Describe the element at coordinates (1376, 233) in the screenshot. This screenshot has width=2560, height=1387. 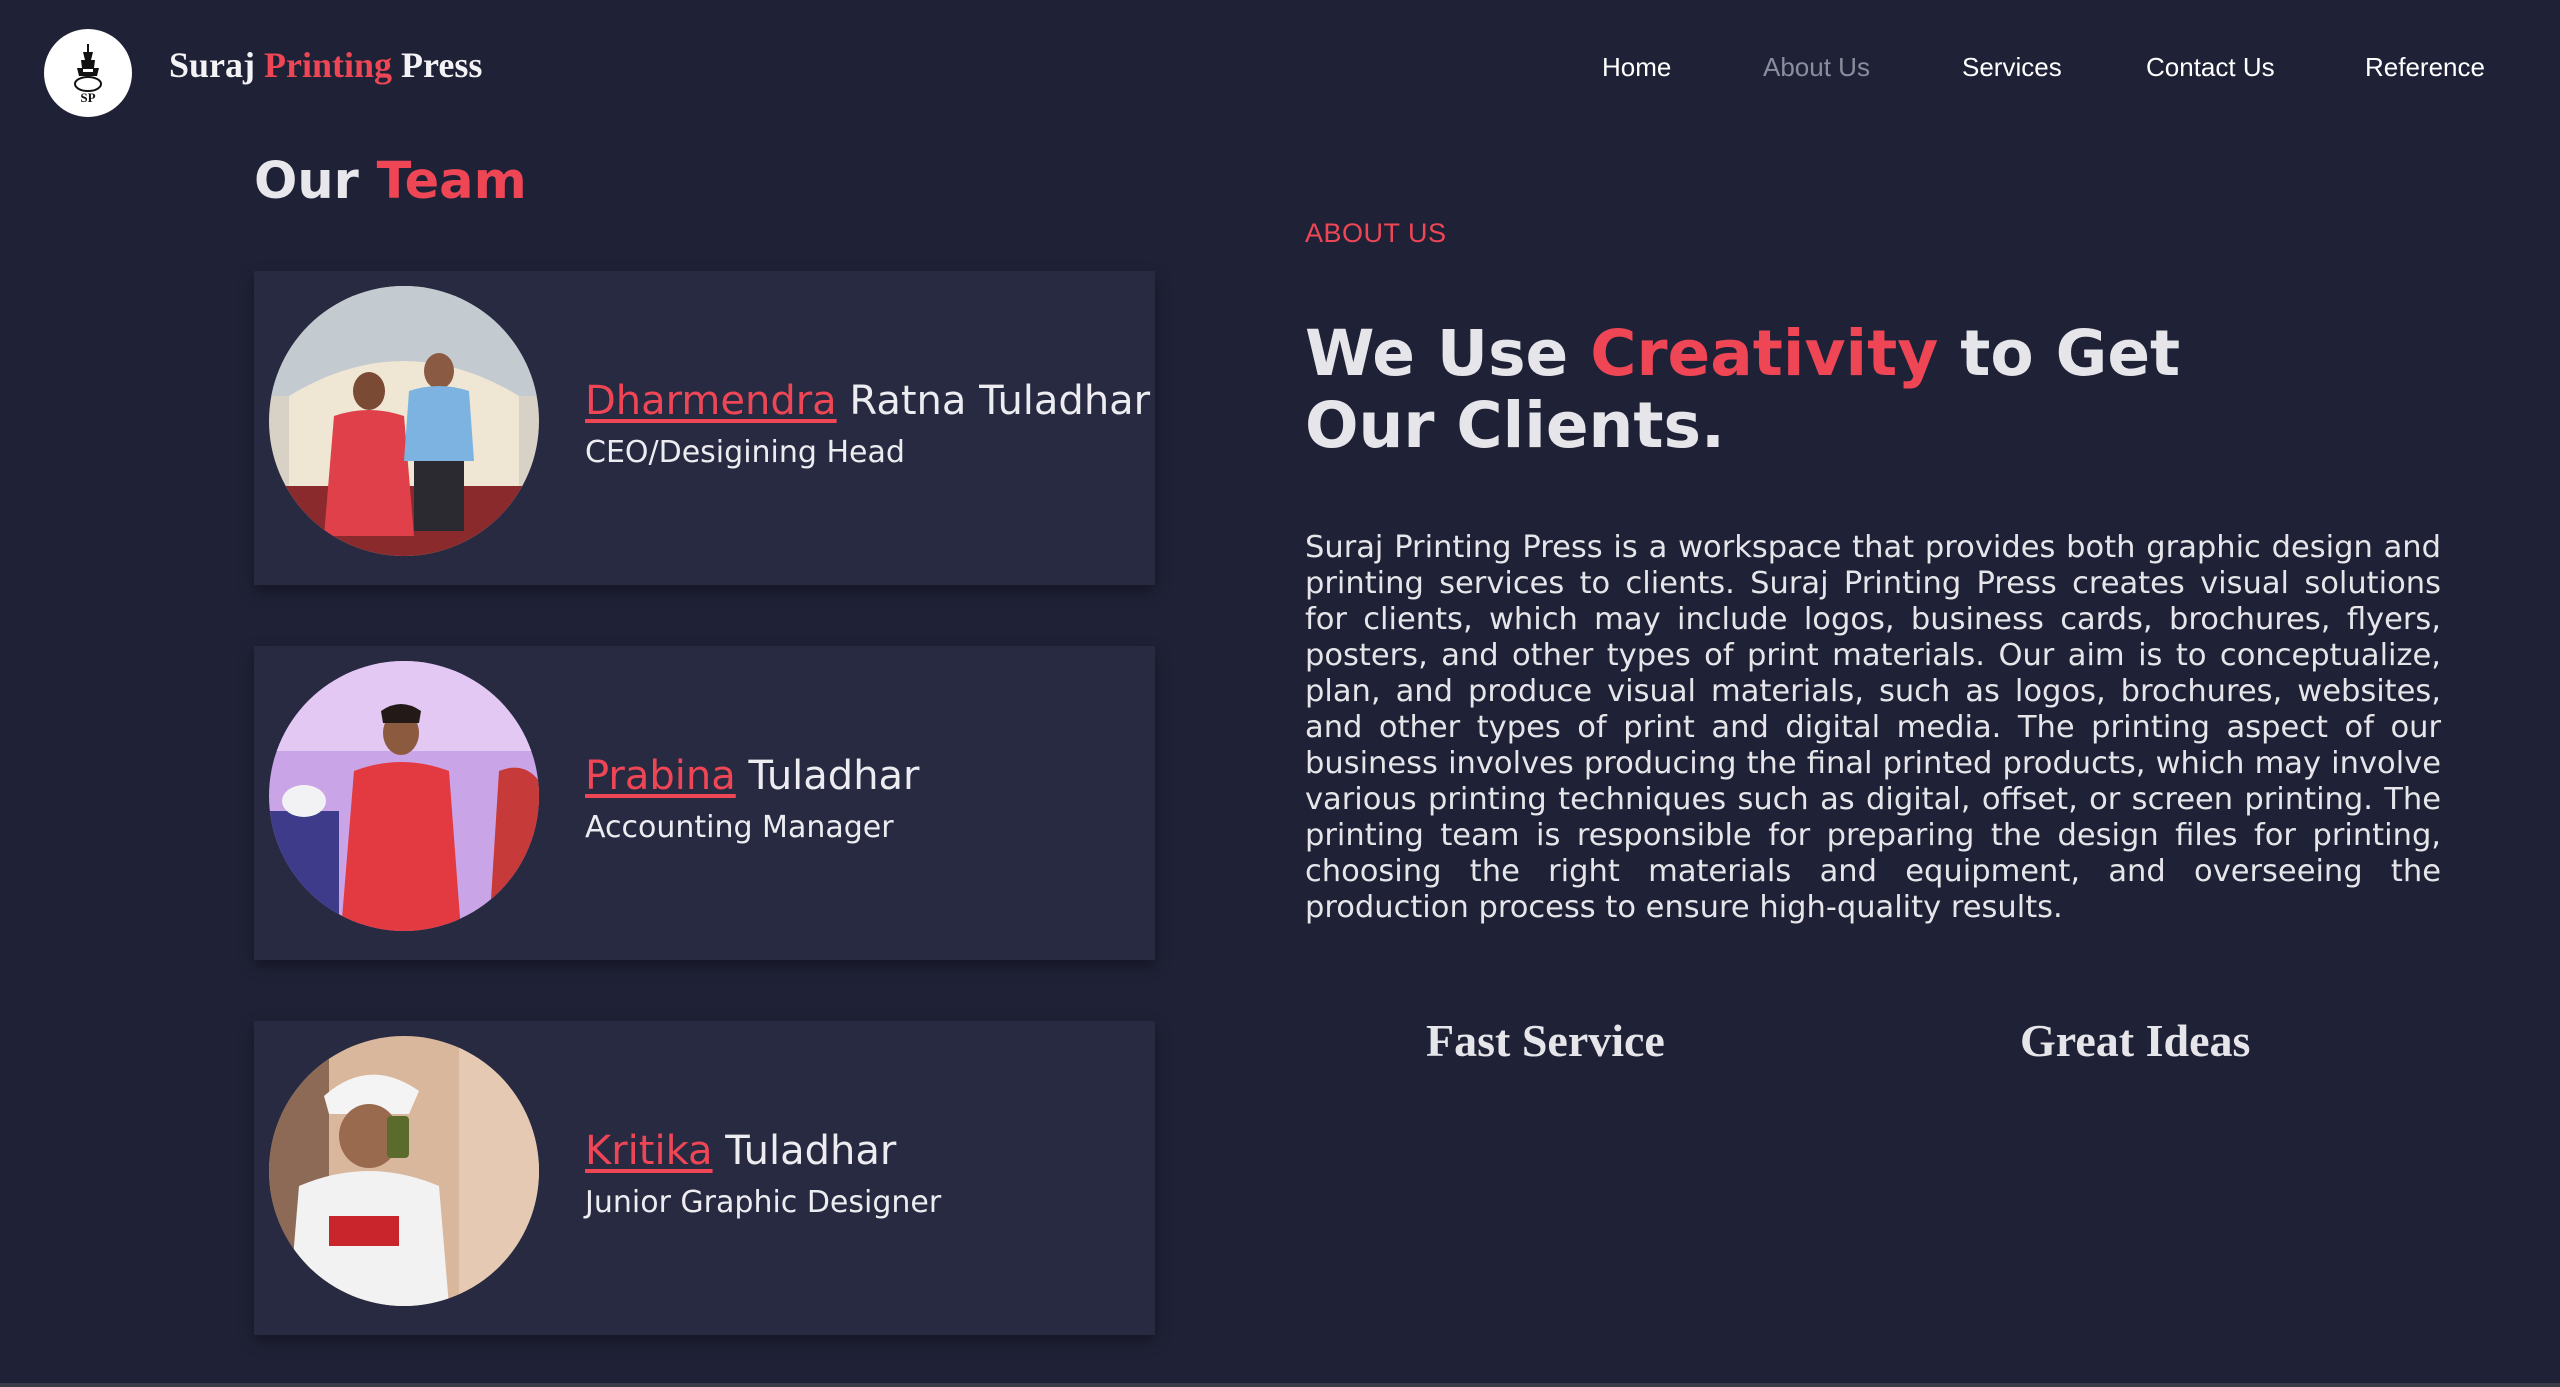
I see `about-us-label: ABOUT US` at that location.